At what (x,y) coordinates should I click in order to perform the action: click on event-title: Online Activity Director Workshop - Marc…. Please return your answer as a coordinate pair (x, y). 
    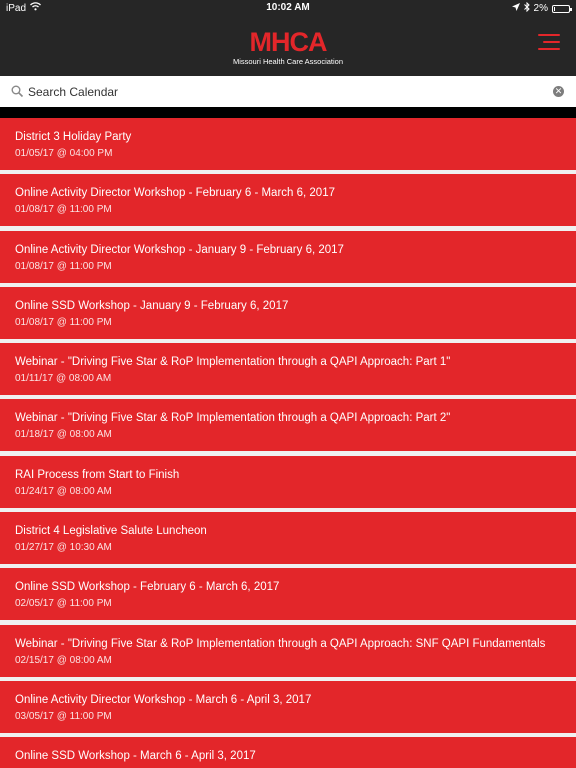
    Looking at the image, I should click on (163, 699).